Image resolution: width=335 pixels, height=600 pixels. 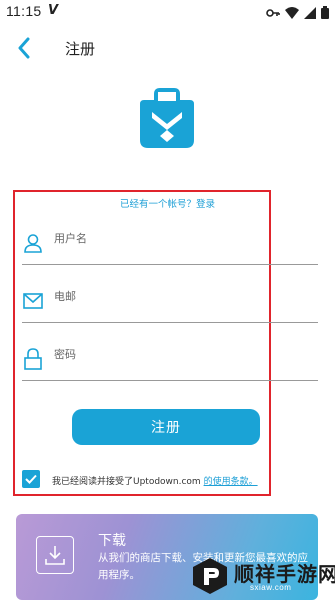 I want to click on status-time: 11:15, so click(x=24, y=11).